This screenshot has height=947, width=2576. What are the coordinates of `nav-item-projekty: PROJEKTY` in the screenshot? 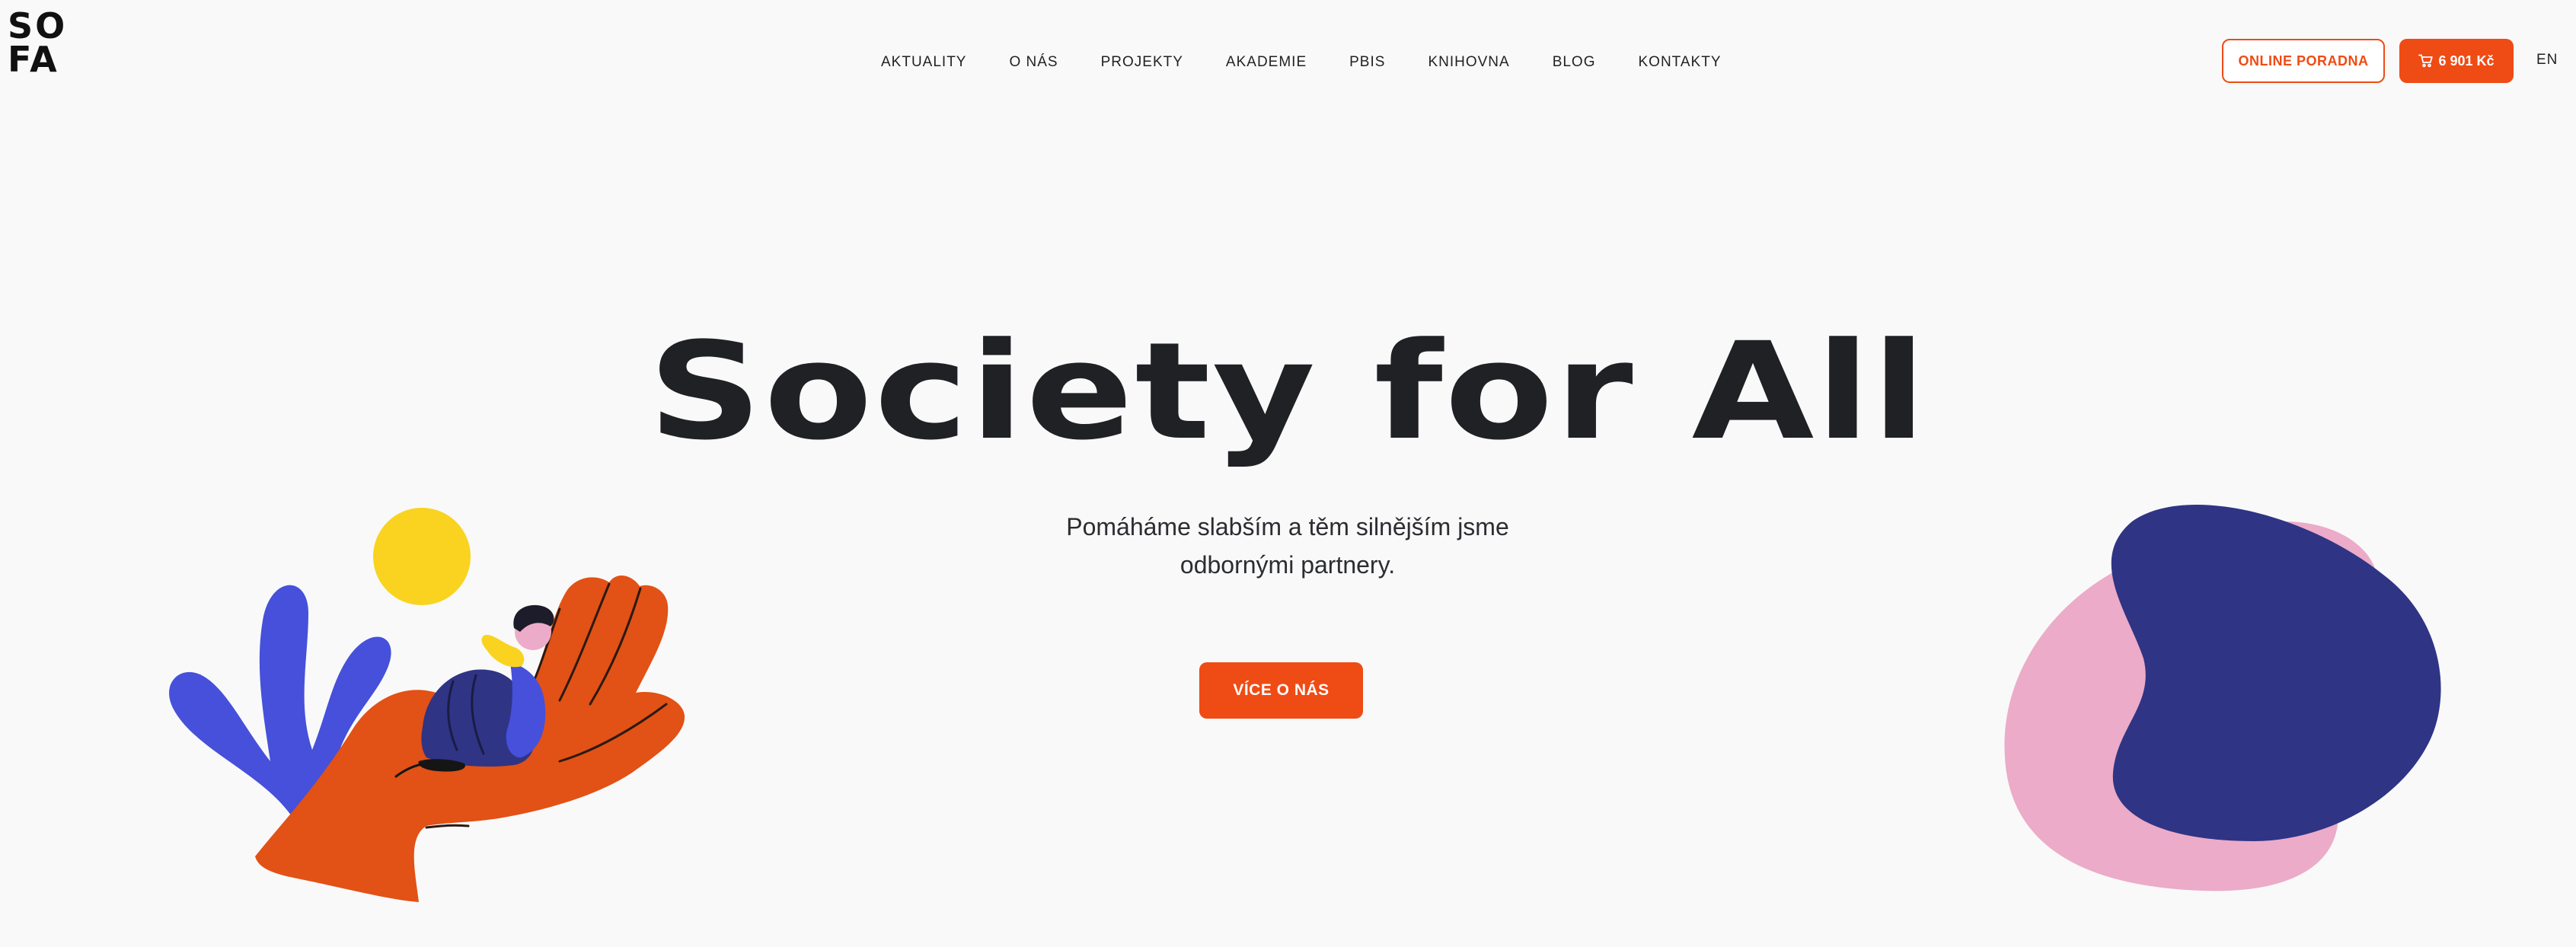 It's located at (1142, 63).